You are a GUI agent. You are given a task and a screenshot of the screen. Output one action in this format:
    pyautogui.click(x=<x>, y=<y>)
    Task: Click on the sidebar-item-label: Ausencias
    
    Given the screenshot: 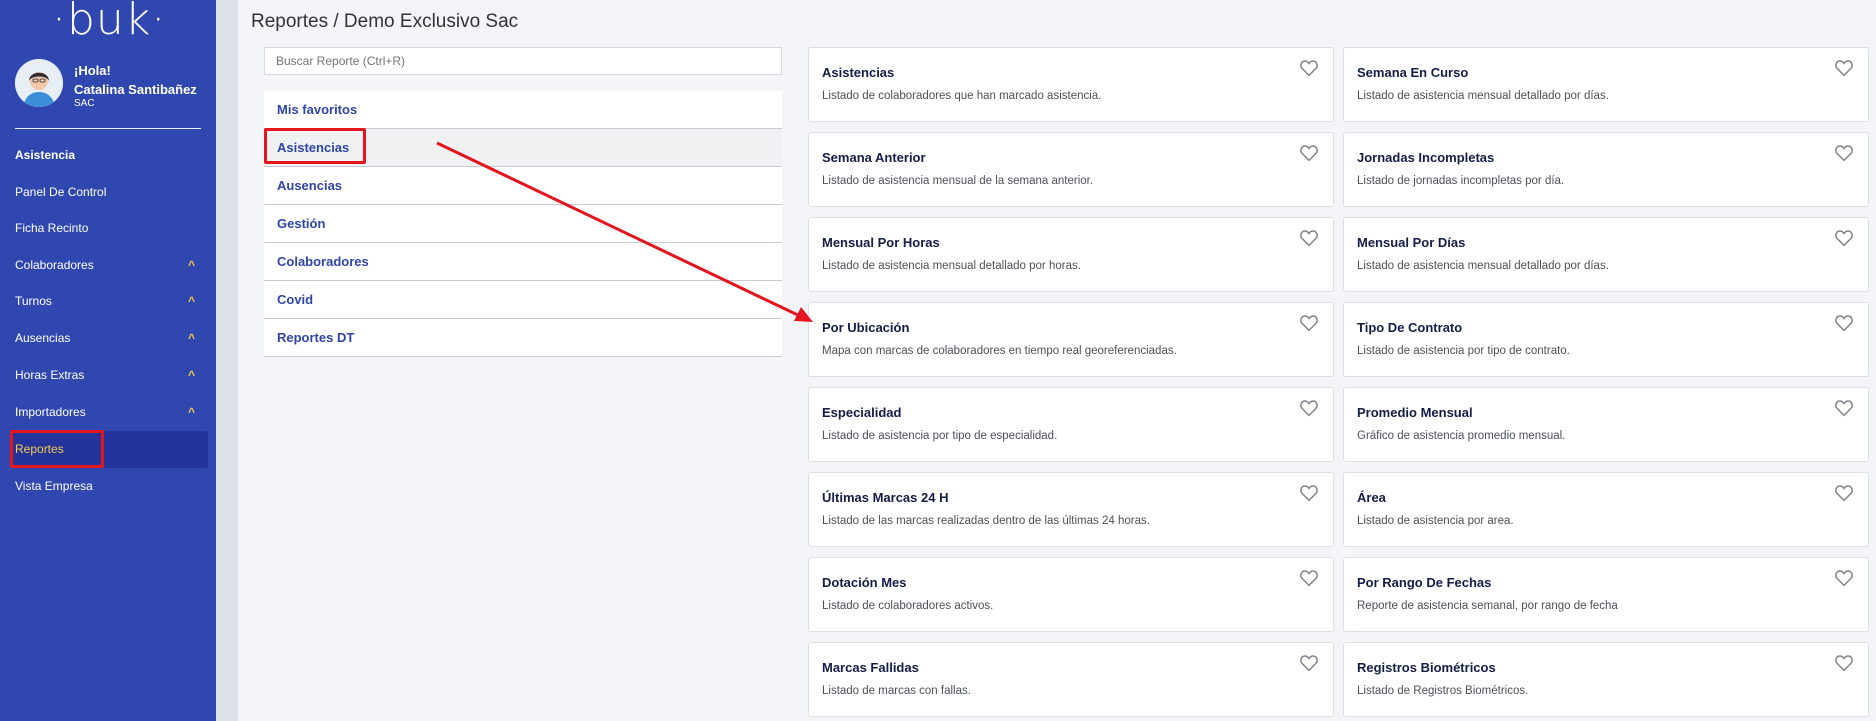 What is the action you would take?
    pyautogui.click(x=43, y=338)
    